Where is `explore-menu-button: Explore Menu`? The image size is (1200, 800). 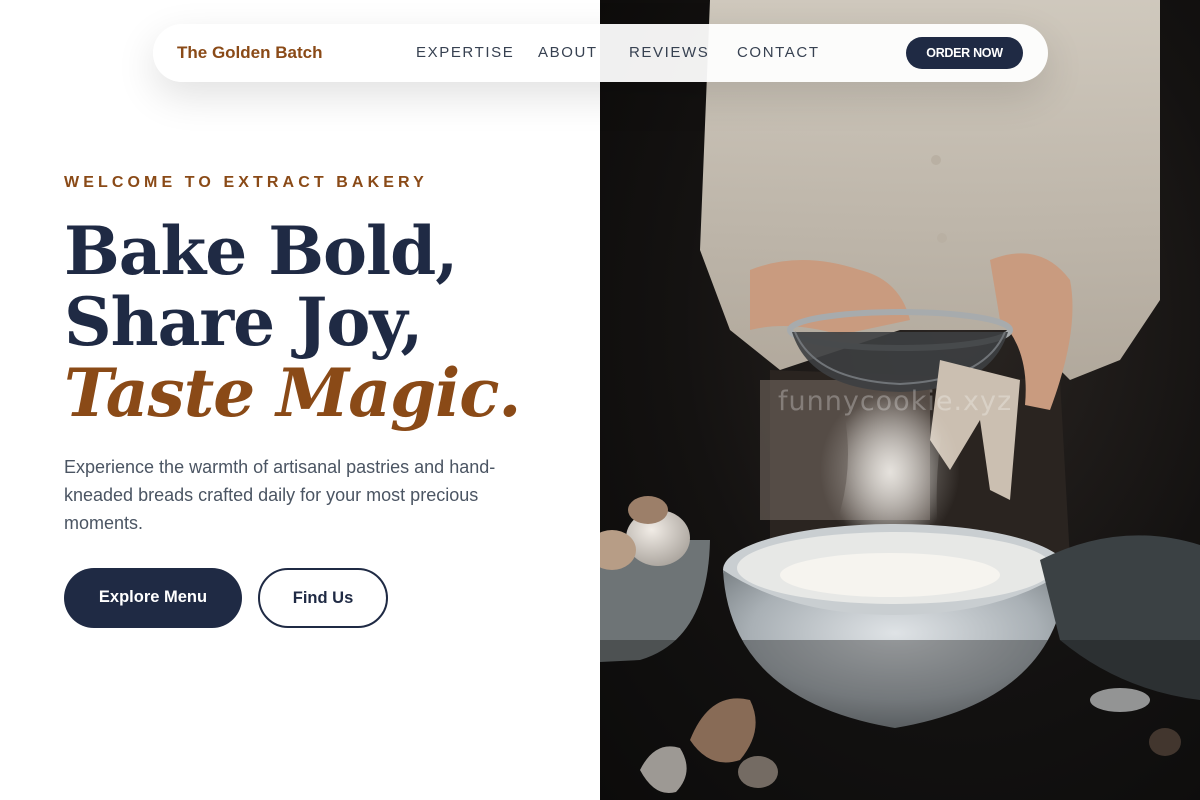 explore-menu-button: Explore Menu is located at coordinates (153, 598).